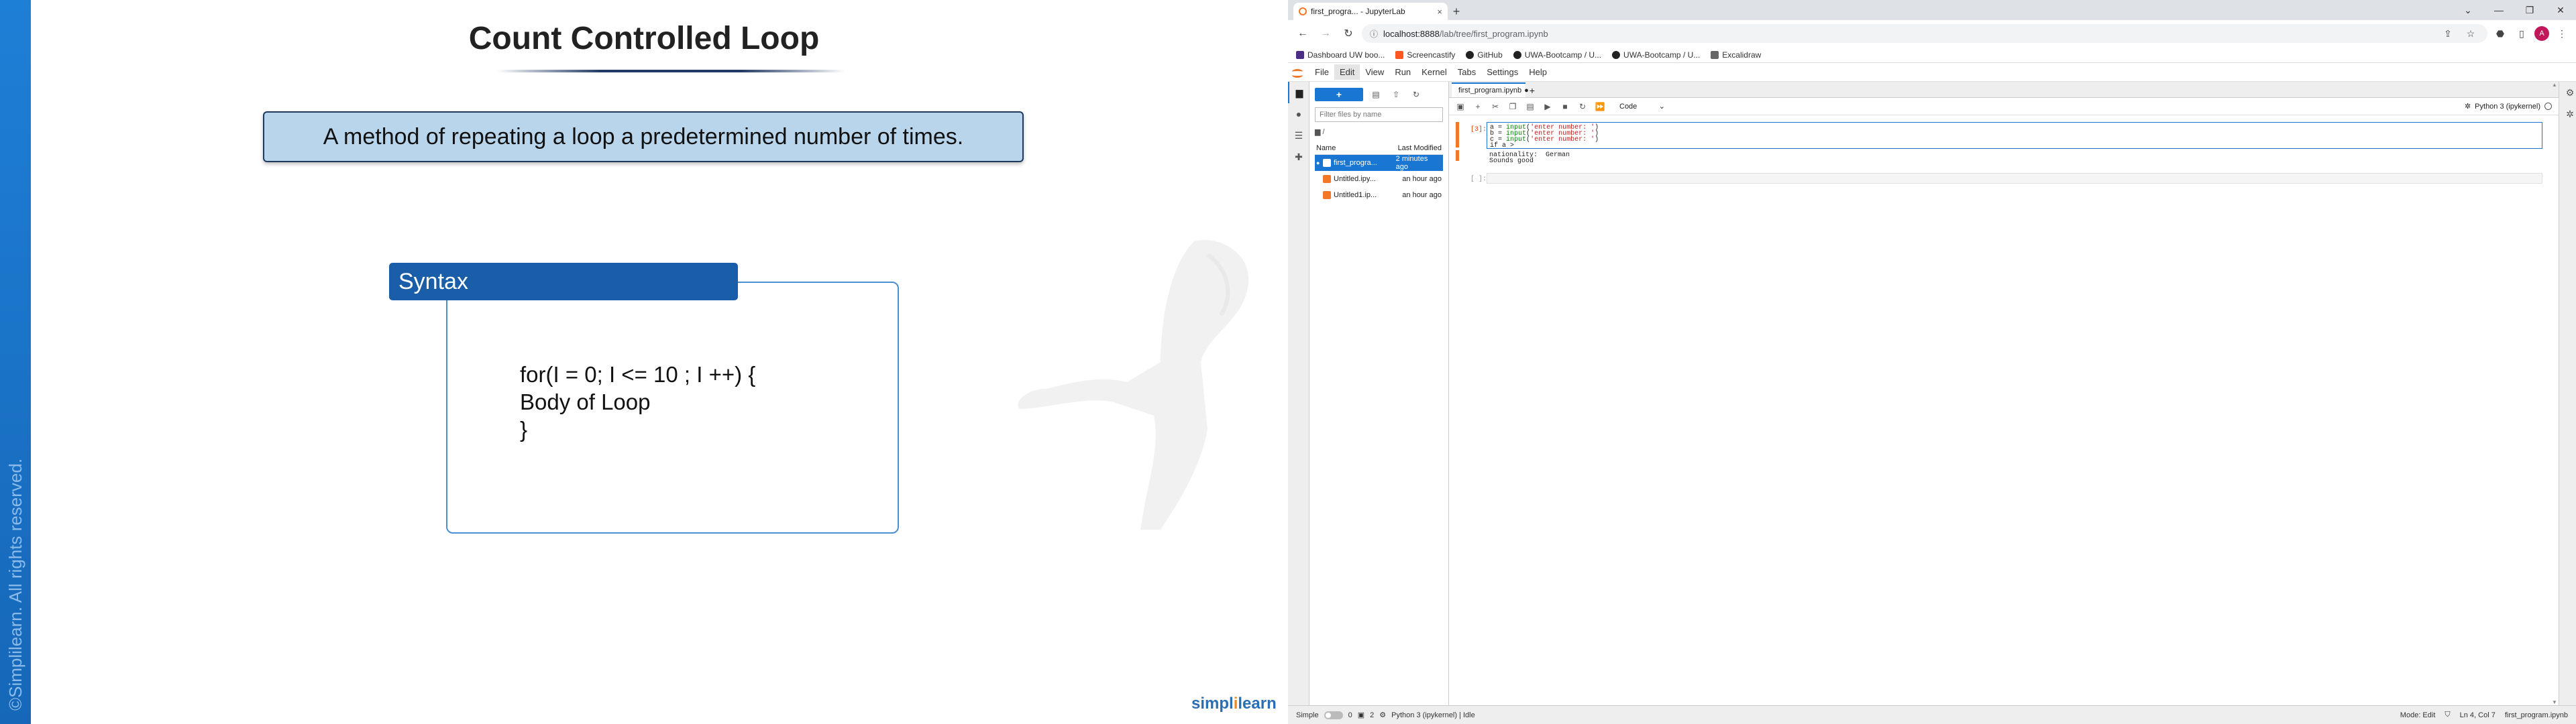  I want to click on close-icon: ×, so click(1439, 12).